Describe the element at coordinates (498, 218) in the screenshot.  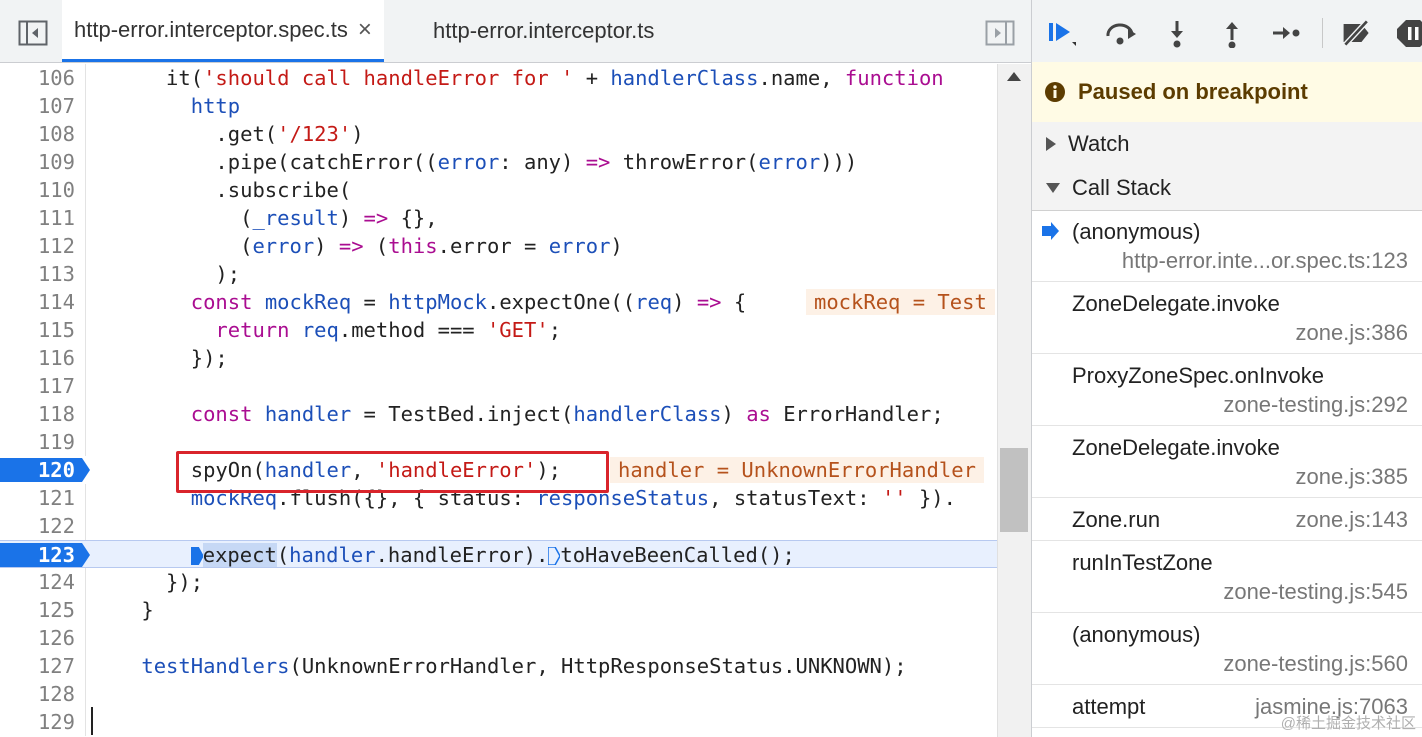
I see `code-line: 111 (_result) => {},` at that location.